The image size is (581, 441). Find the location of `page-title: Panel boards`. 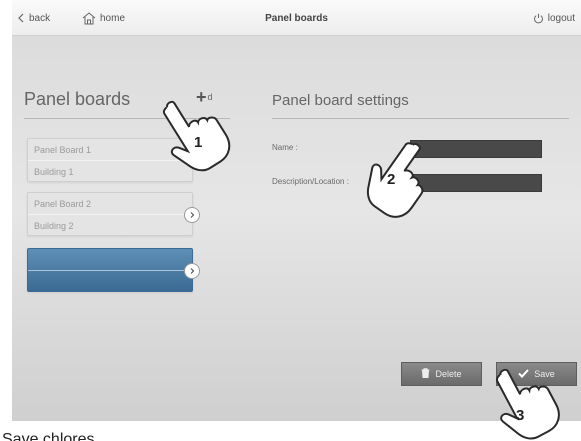

page-title: Panel boards is located at coordinates (296, 18).